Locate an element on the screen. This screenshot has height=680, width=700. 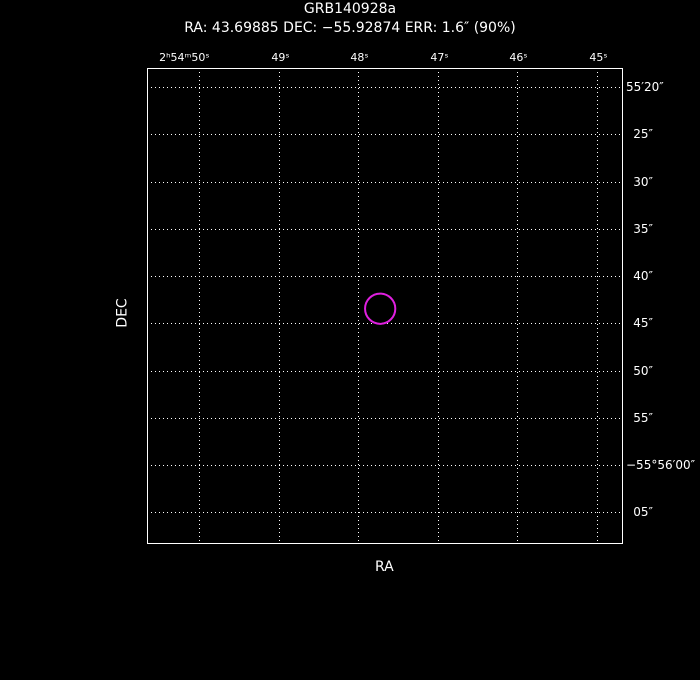
y-tick-label: 50″ is located at coordinates (643, 370).